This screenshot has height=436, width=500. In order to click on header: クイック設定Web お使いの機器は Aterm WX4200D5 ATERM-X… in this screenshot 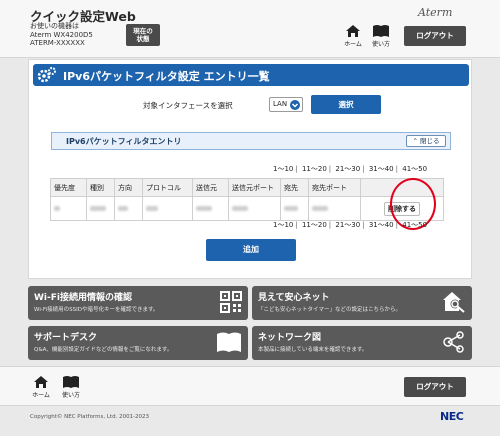, I will do `click(250, 29)`.